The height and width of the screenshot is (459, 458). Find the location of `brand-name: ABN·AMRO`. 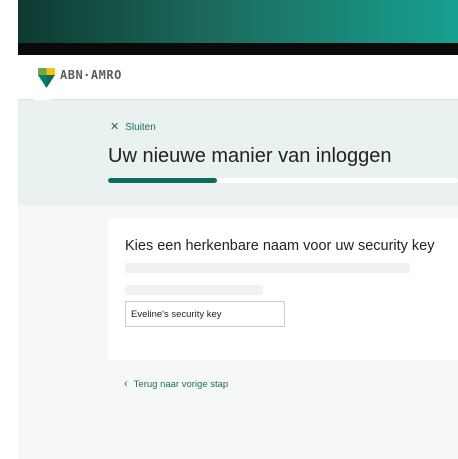

brand-name: ABN·AMRO is located at coordinates (91, 75).